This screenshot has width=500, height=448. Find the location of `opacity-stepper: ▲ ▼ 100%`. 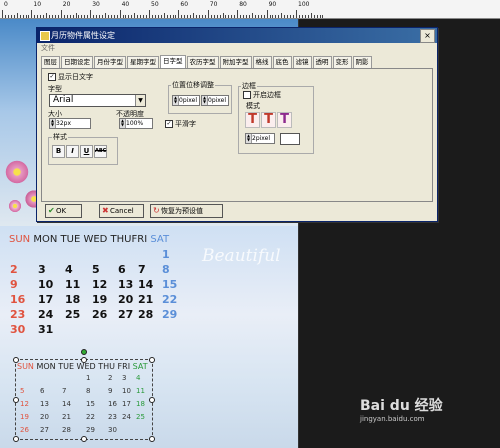

opacity-stepper: ▲ ▼ 100% is located at coordinates (136, 123).